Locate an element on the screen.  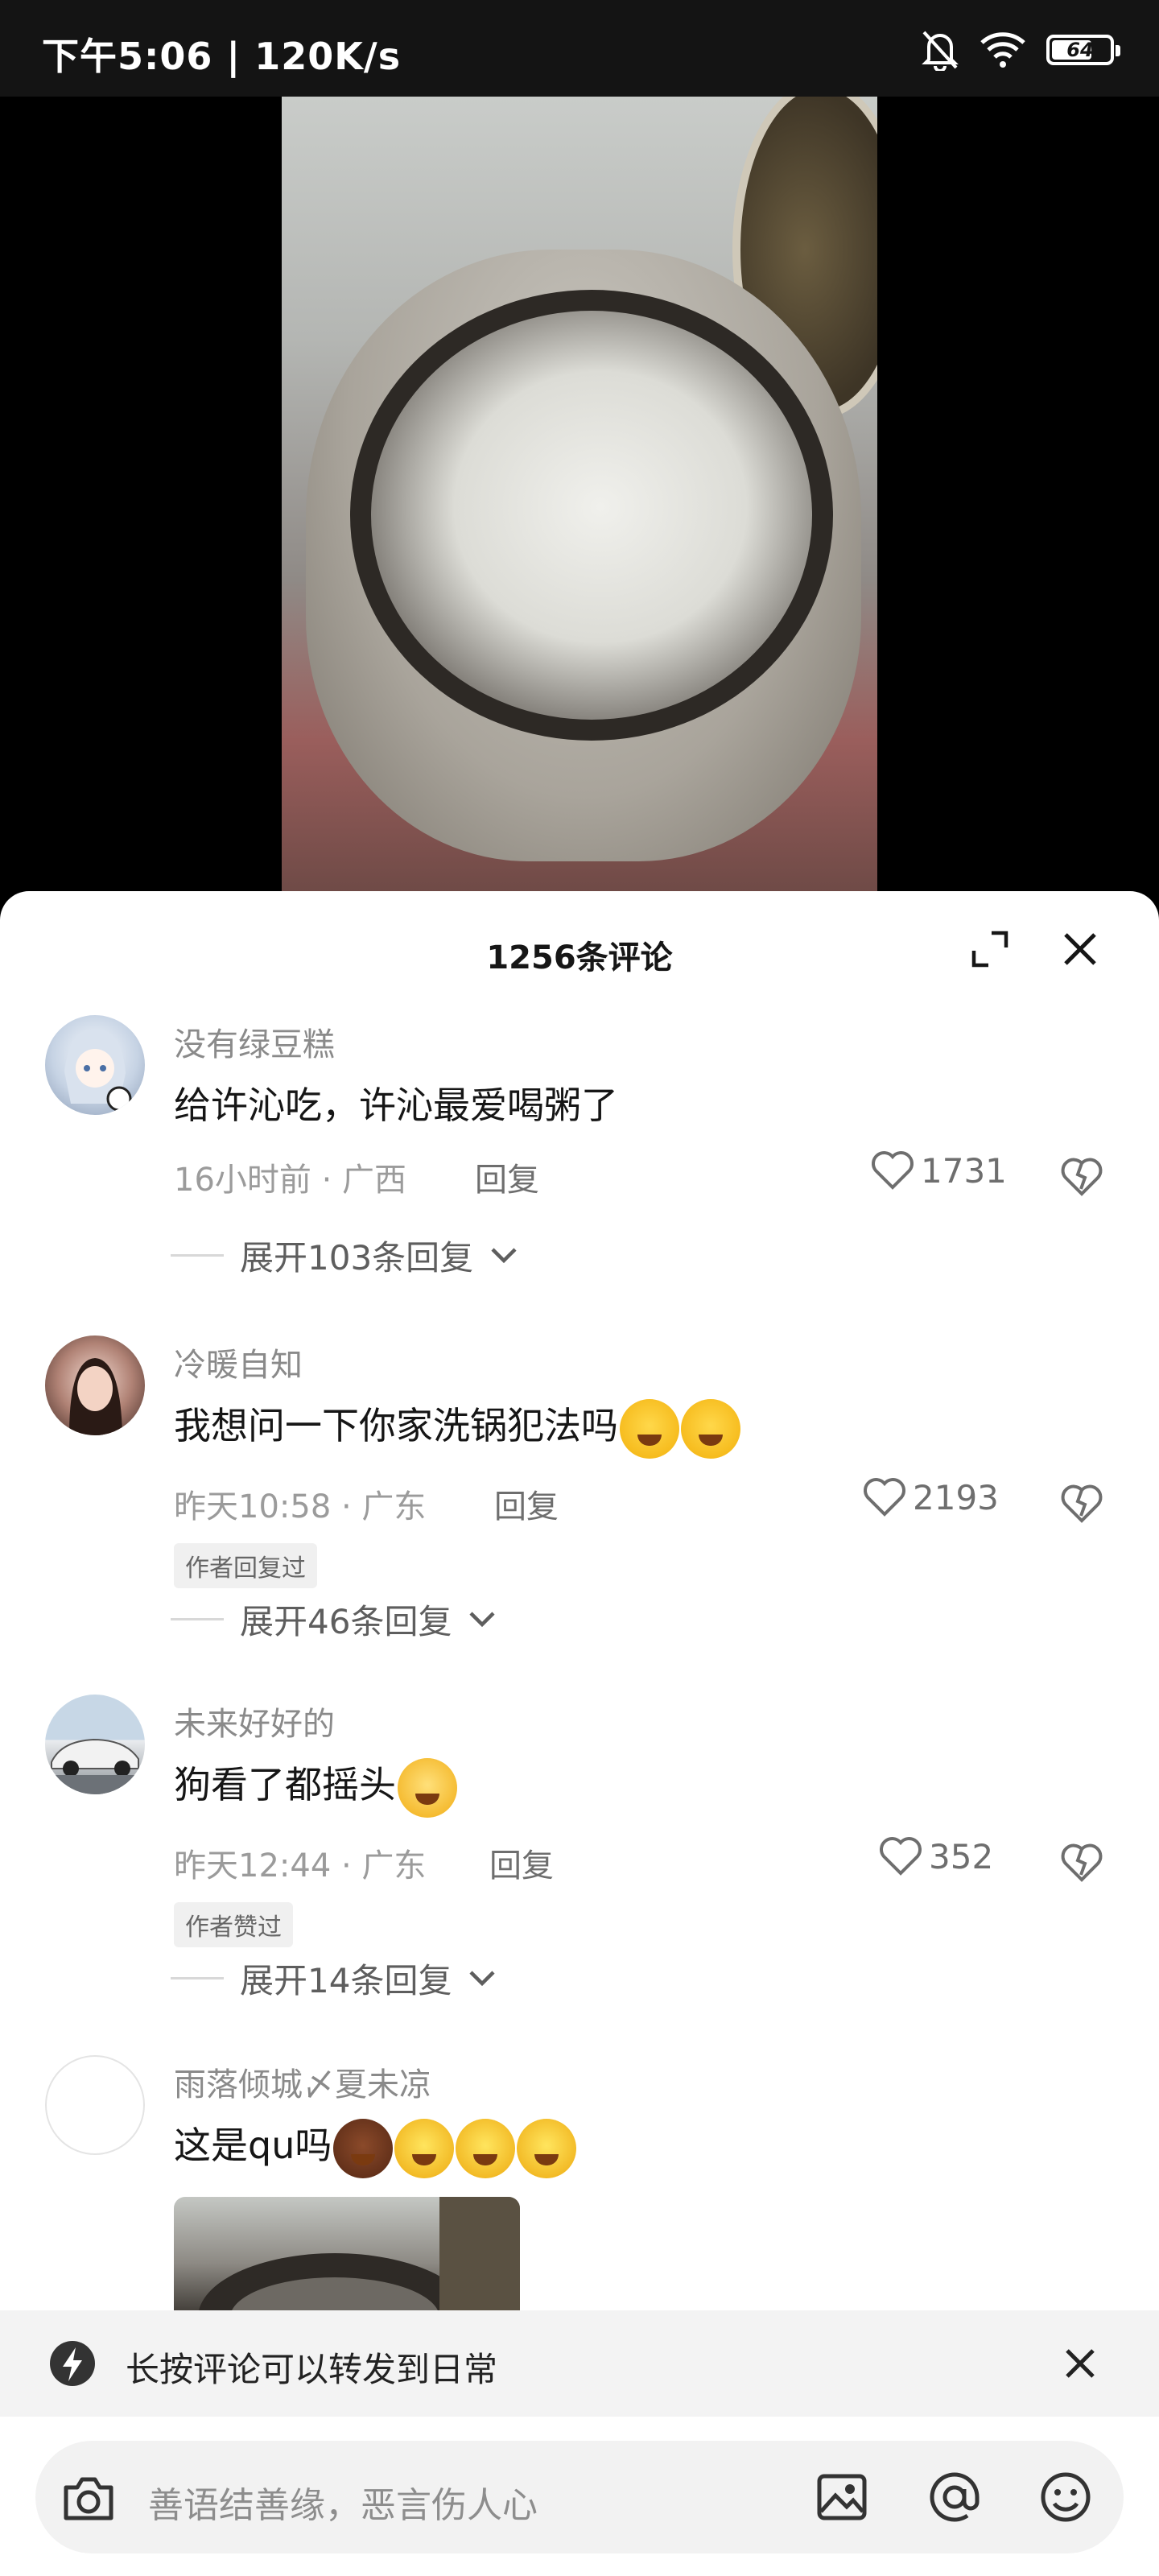
comment-input-bar: 善语结善缘，恶言伤人心 is located at coordinates (579, 2496).